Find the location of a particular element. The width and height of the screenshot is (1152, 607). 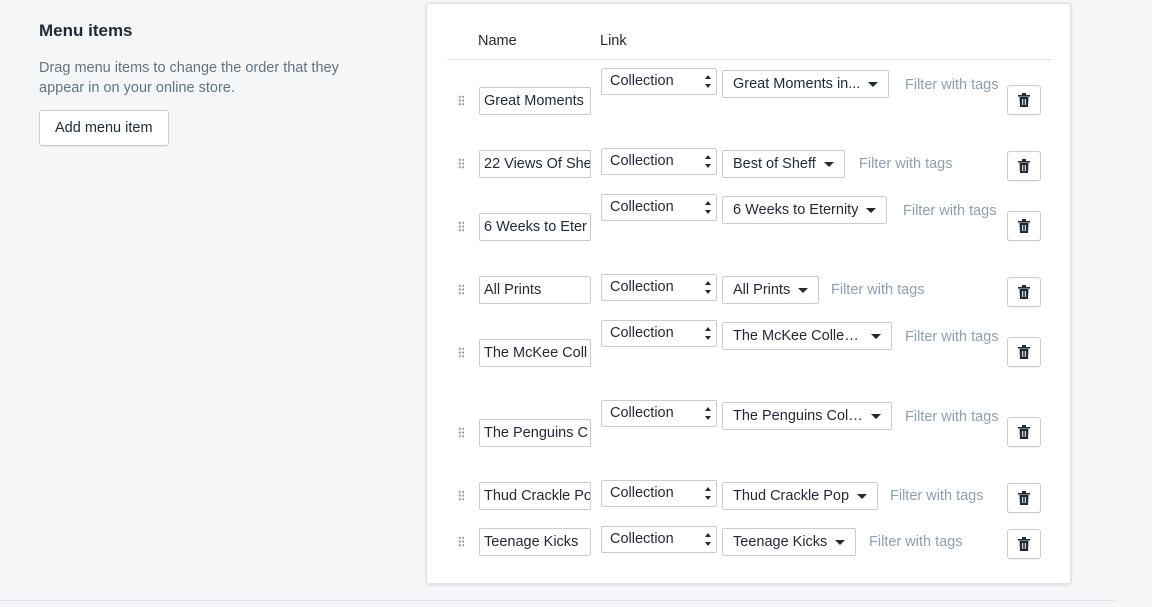

menu-item-name-input: Great Moments is located at coordinates (535, 101).